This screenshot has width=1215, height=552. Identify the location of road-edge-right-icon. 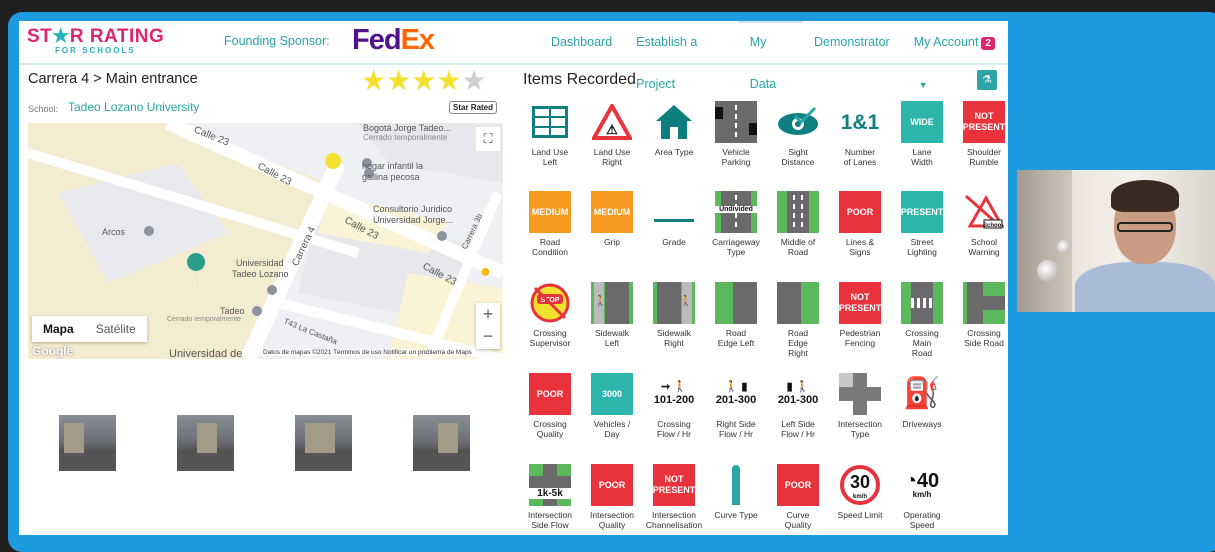
(798, 303).